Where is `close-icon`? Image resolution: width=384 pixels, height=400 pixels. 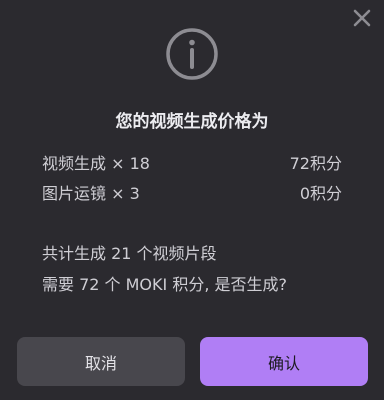 close-icon is located at coordinates (362, 18).